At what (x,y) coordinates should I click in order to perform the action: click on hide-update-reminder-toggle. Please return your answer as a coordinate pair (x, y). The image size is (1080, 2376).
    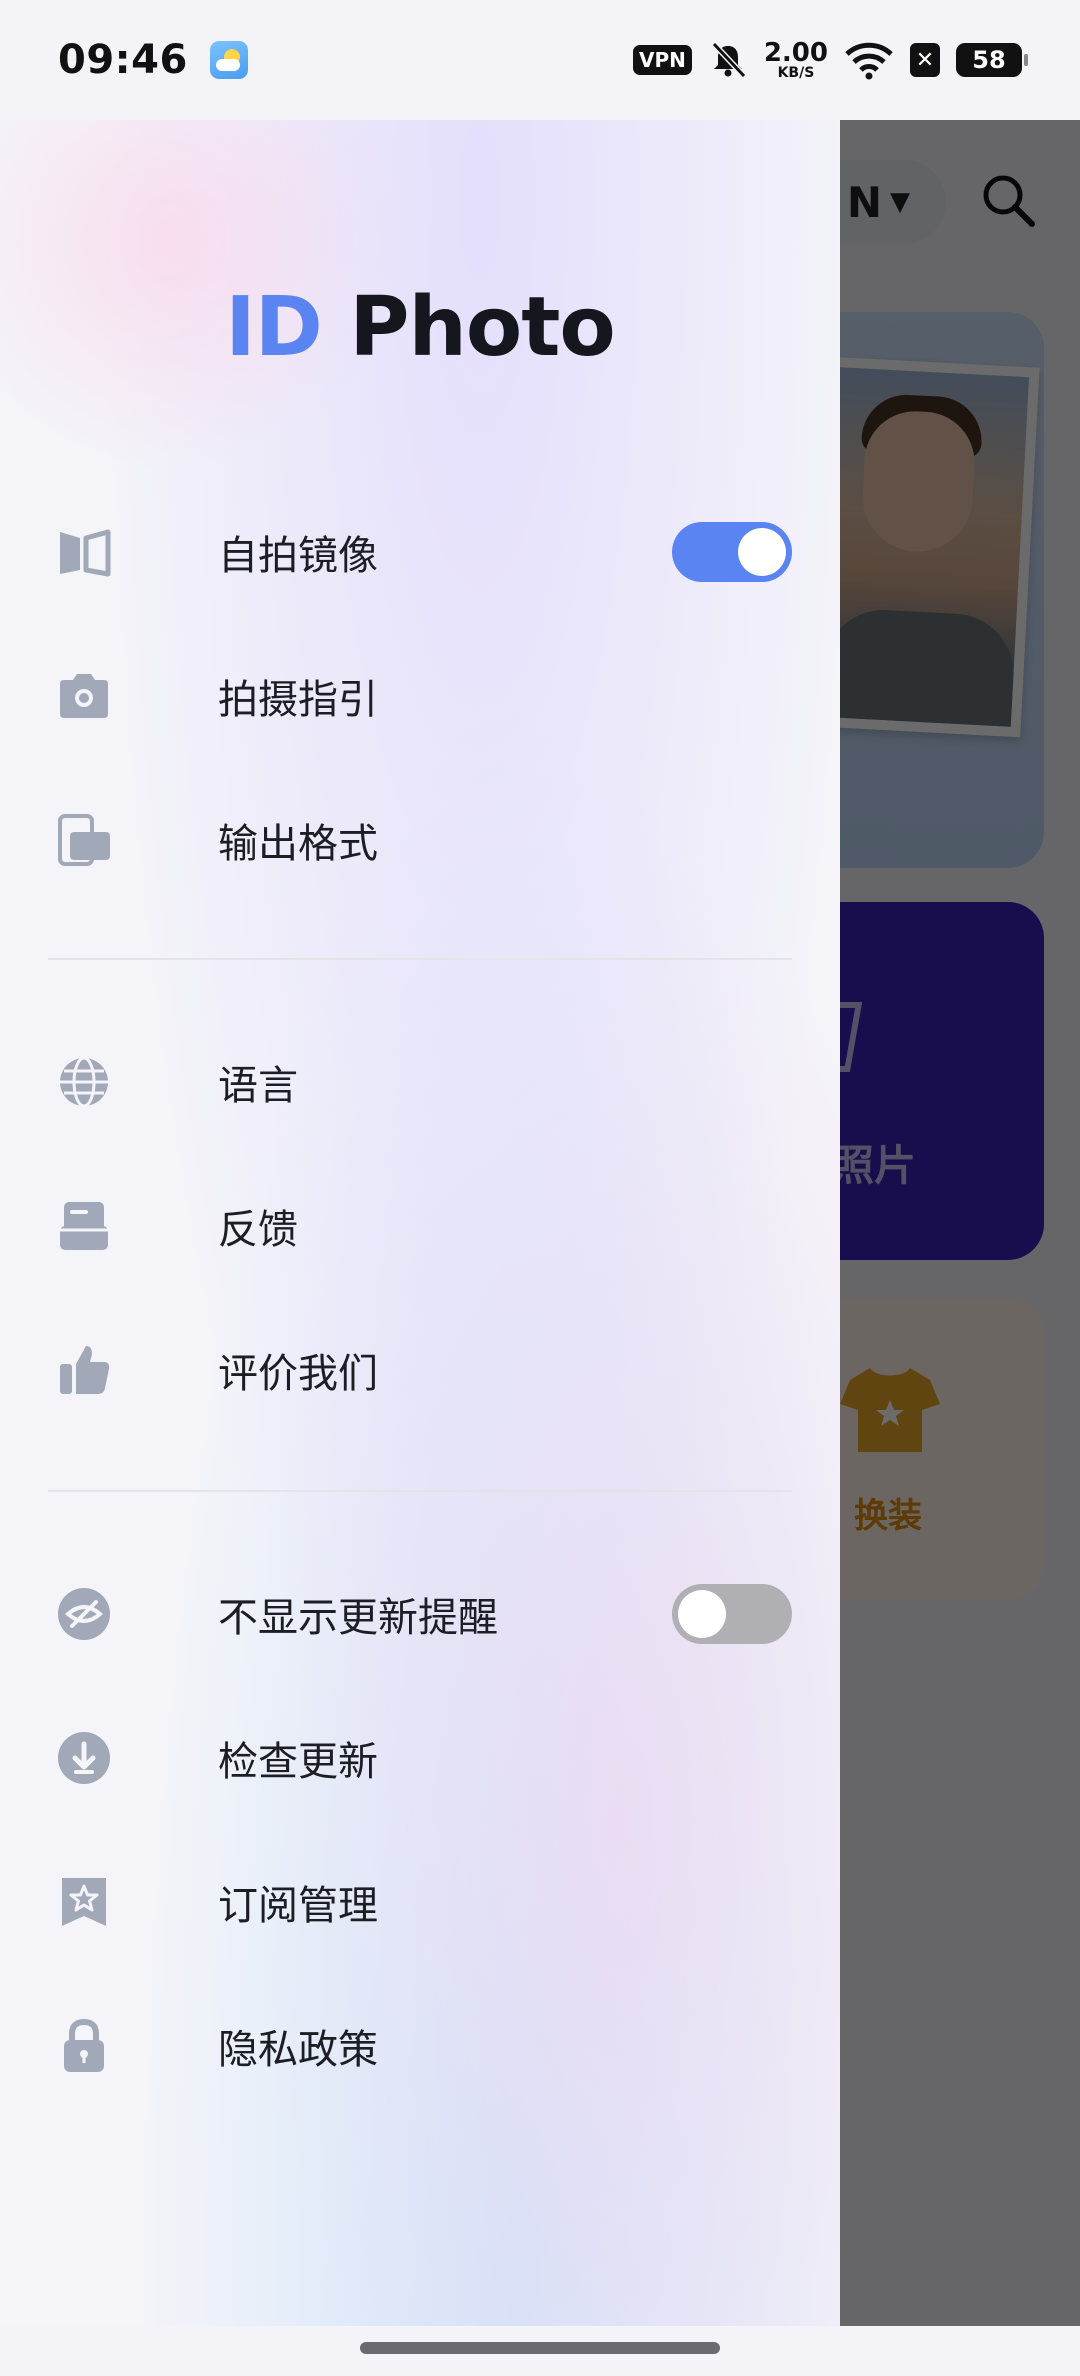
    Looking at the image, I should click on (732, 1614).